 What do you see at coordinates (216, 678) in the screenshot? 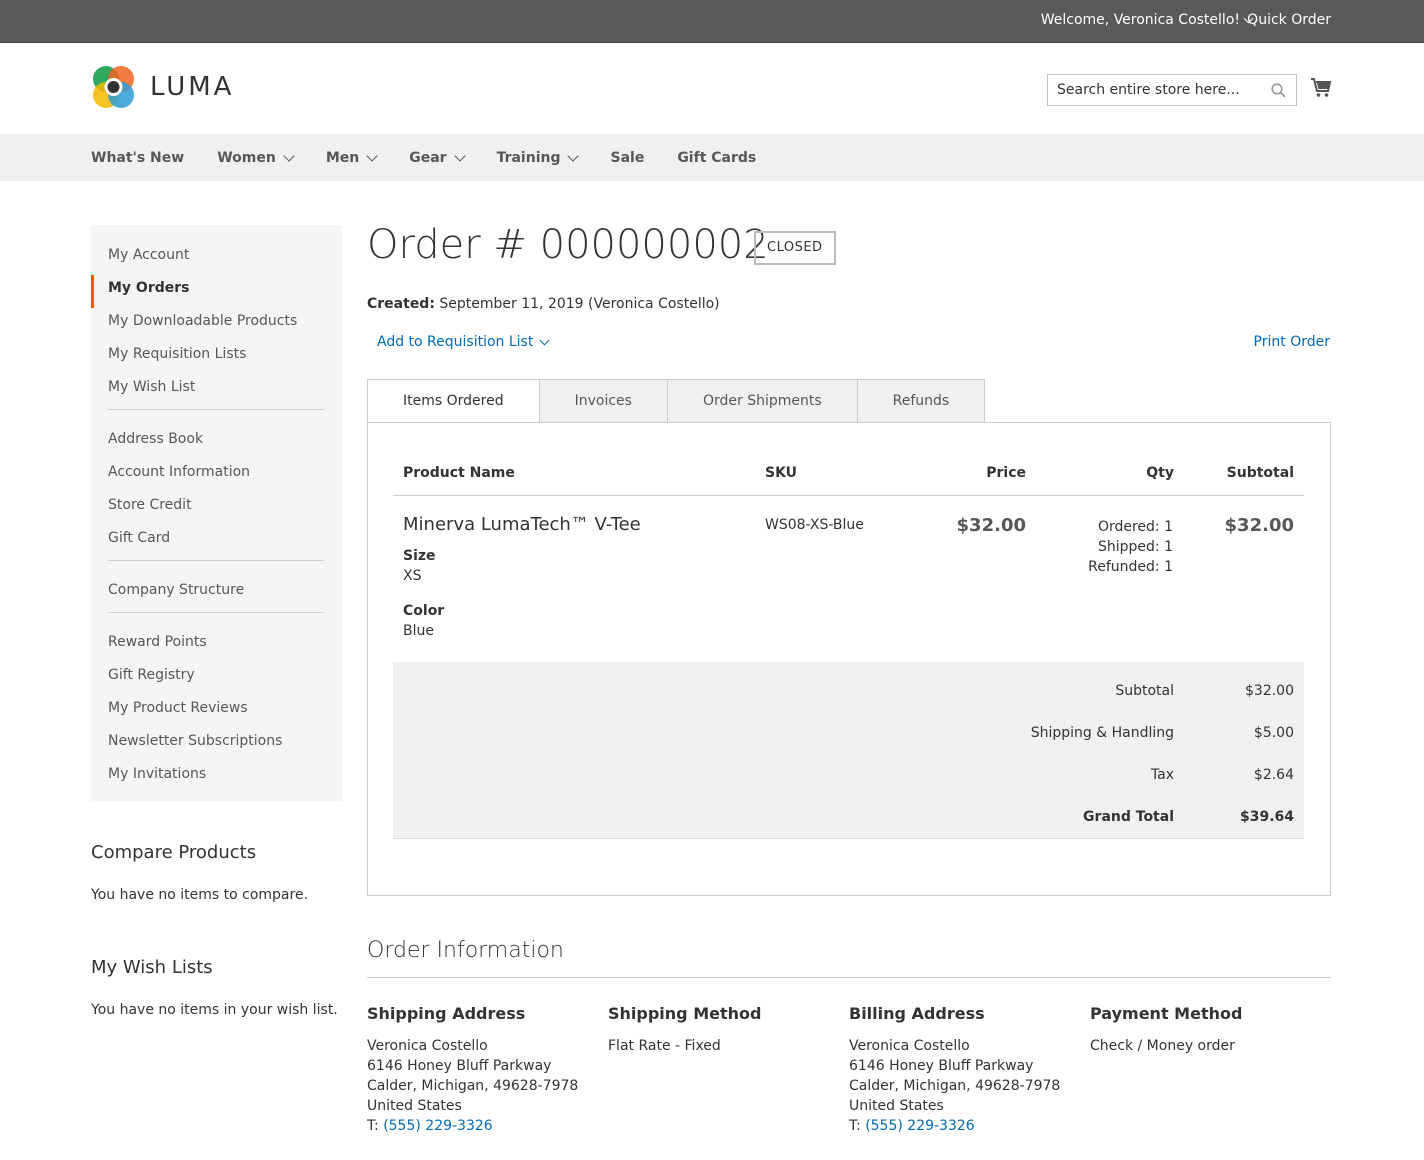
I see `sidebar-item-gift-registry: Gift Registry` at bounding box center [216, 678].